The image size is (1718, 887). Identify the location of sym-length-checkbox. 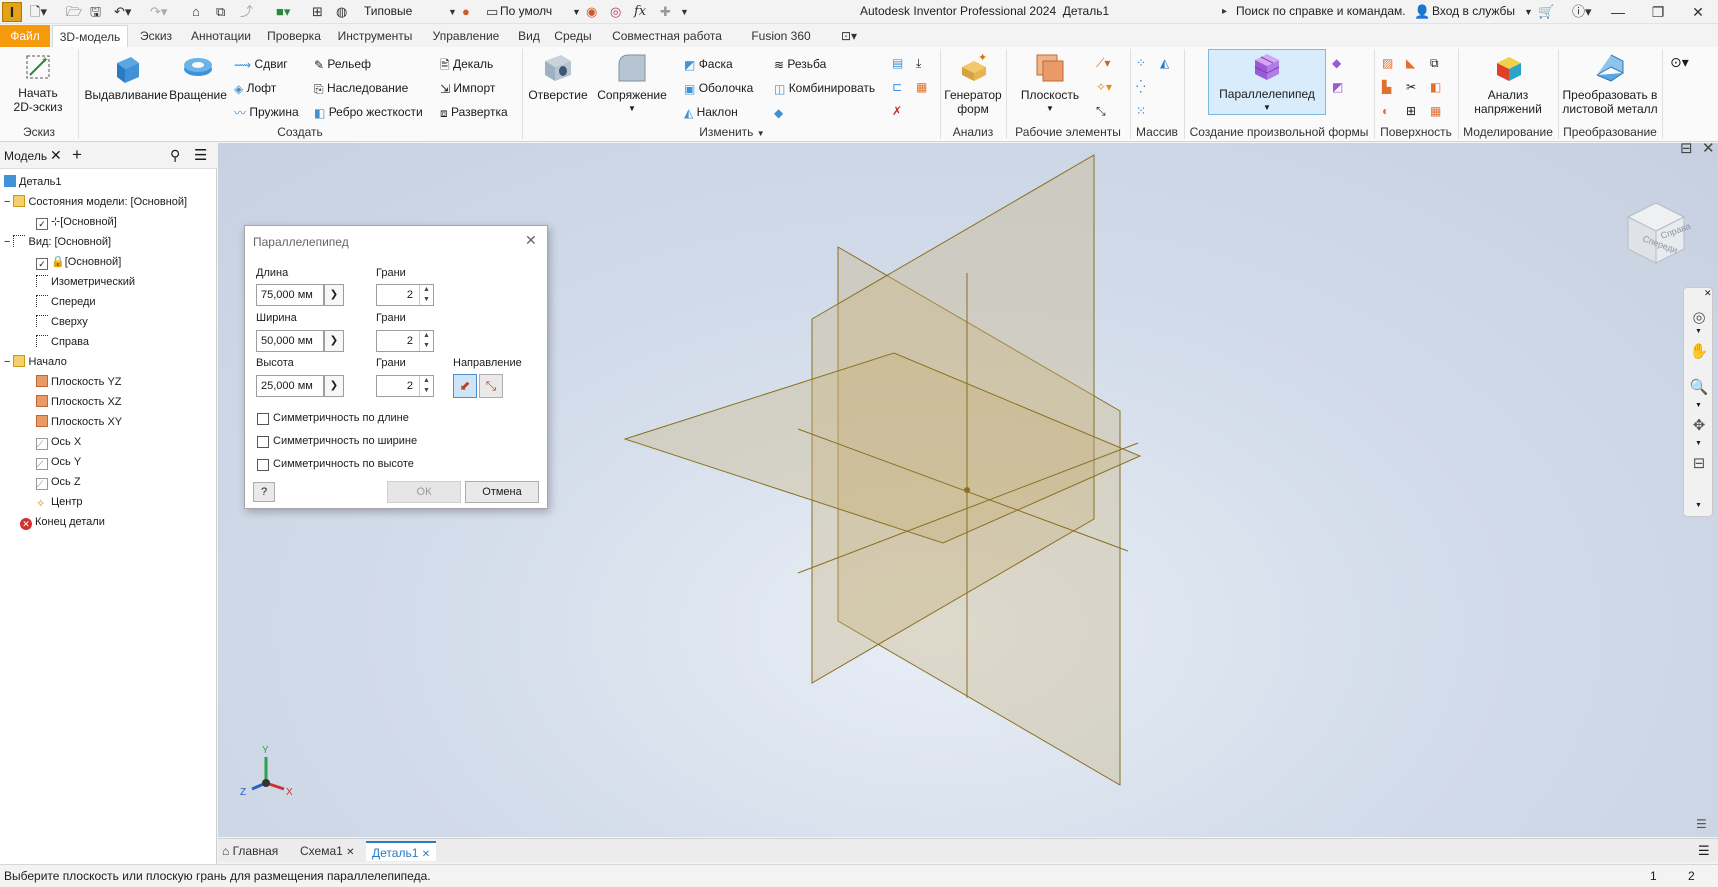
(263, 419).